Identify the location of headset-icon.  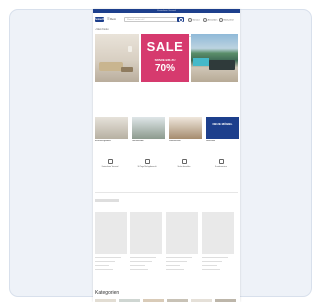
(221, 161).